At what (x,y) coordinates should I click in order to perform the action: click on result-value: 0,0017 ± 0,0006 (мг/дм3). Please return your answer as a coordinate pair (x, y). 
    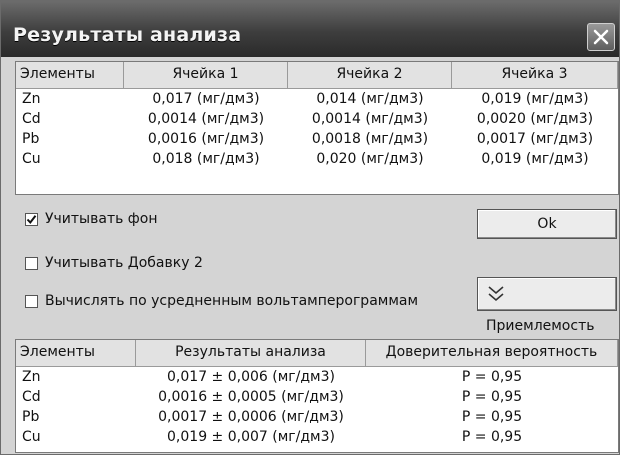
    Looking at the image, I should click on (251, 417).